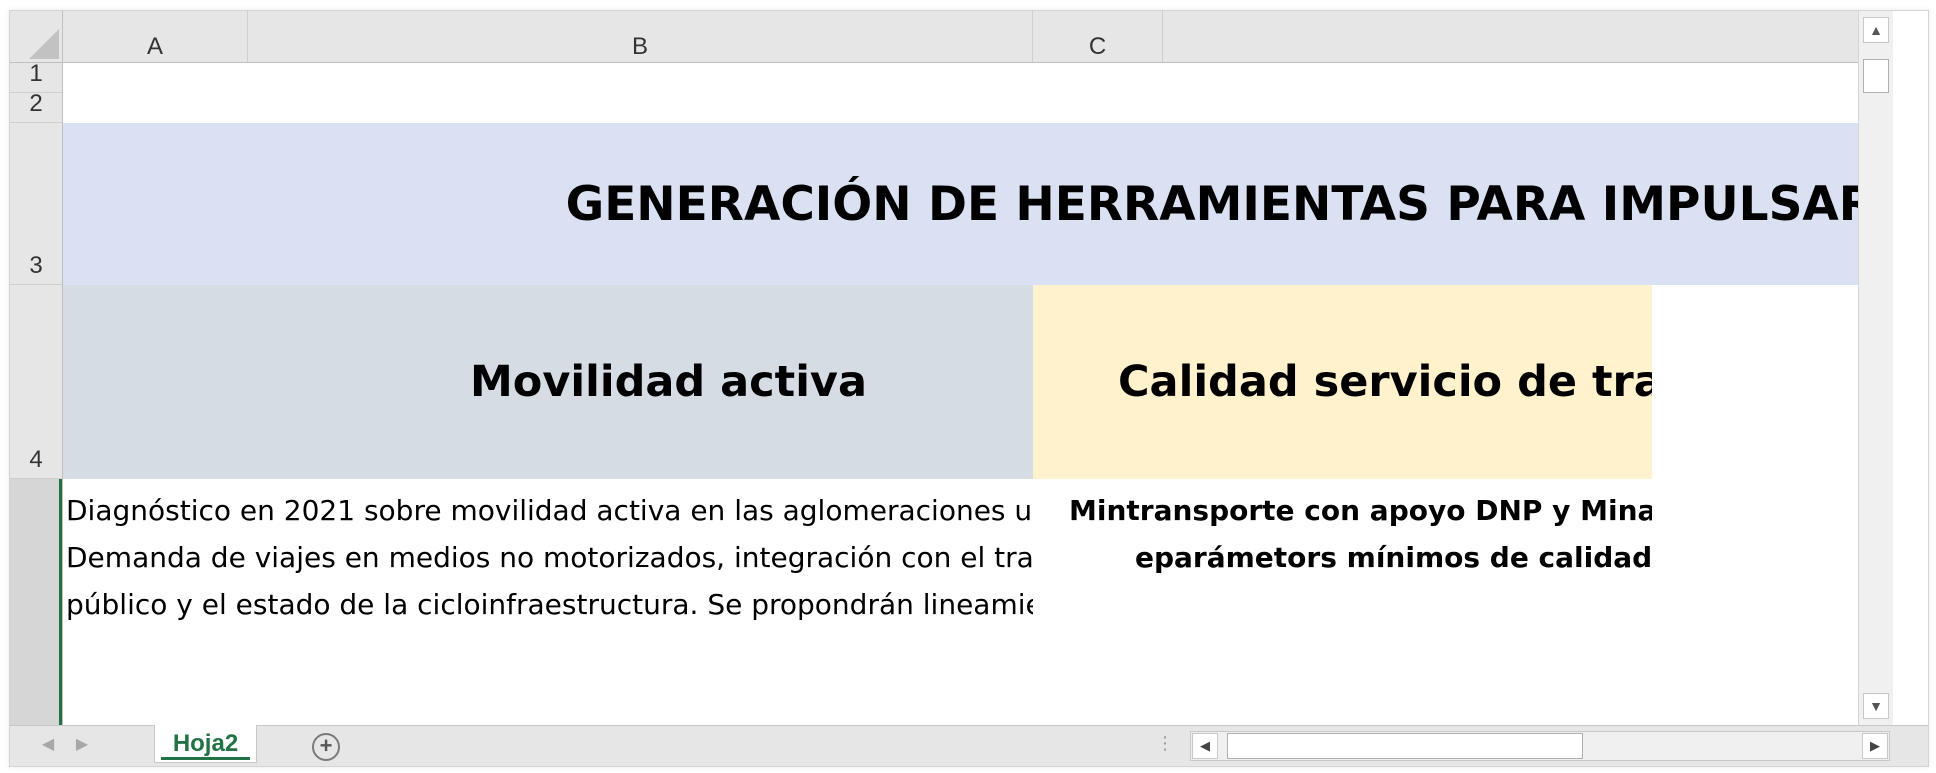  Describe the element at coordinates (1342, 382) in the screenshot. I see `calidad-servicio-header-cell: Calidad servicio de trans` at that location.